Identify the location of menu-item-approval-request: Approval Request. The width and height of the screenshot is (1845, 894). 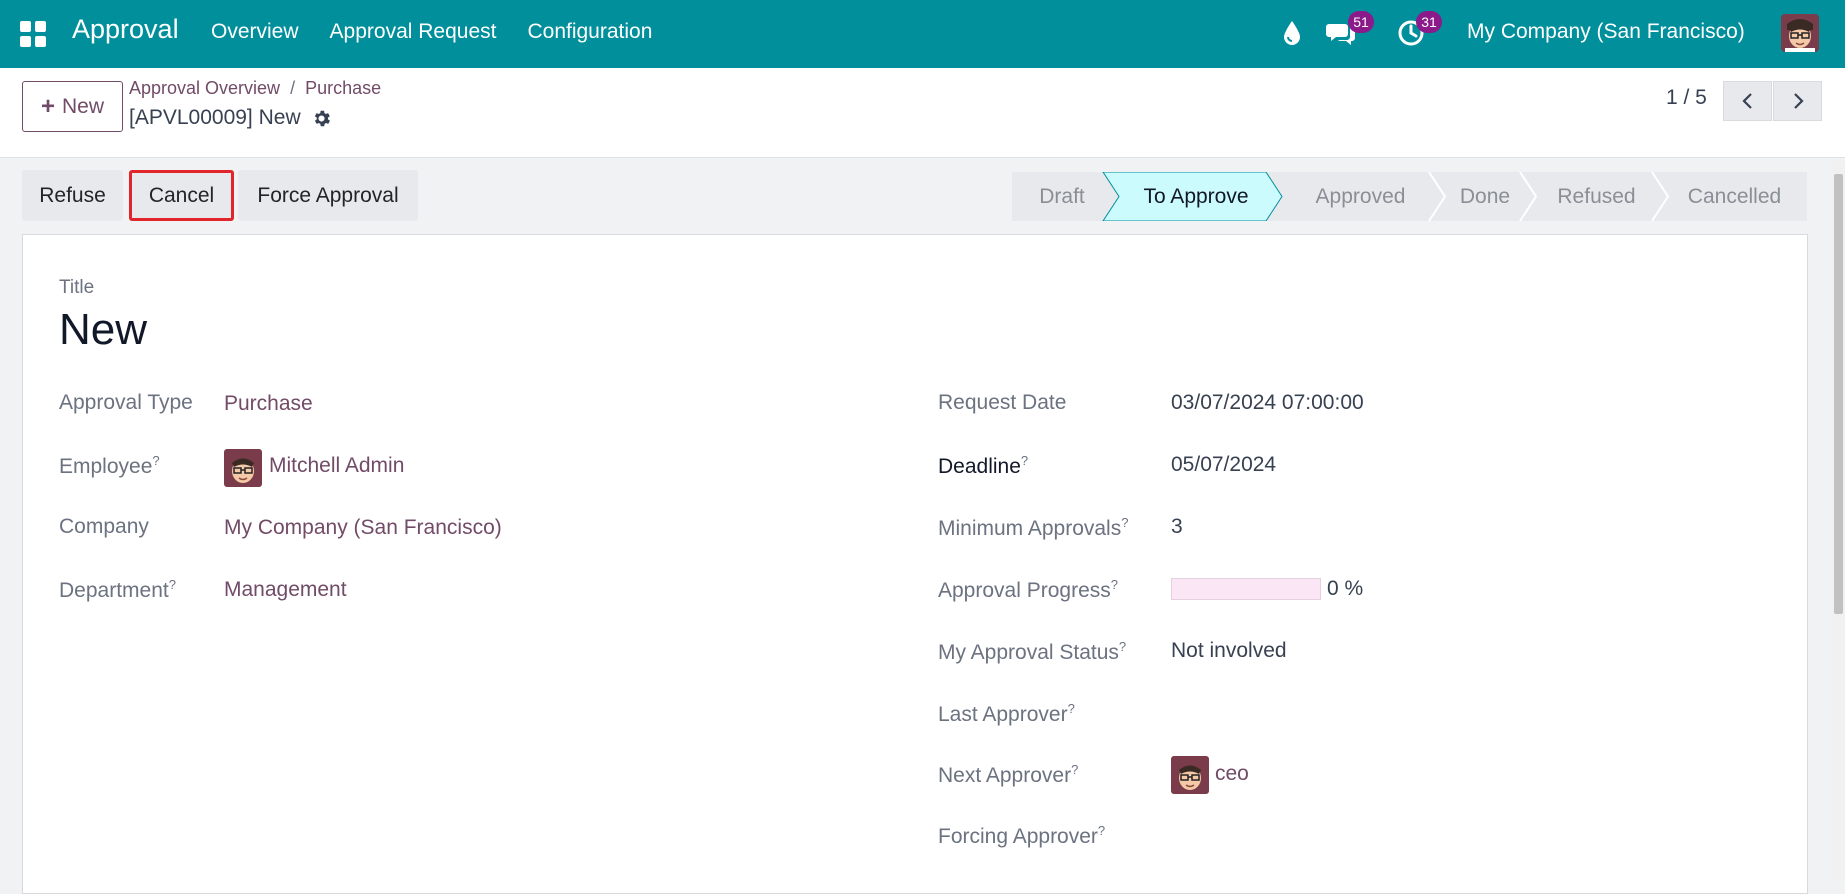
(413, 32).